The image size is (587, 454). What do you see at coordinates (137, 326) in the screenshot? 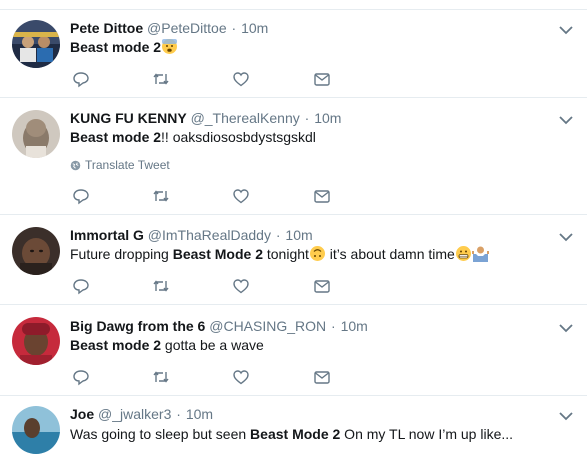
I see `display-name: Big Dawg from the 6` at bounding box center [137, 326].